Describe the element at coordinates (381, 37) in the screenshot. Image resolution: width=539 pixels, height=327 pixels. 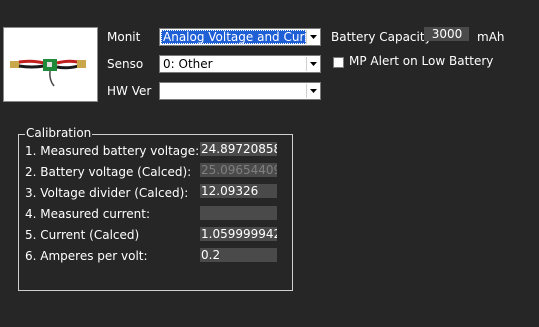
I see `battery-capacity-label: Battery Capacity` at that location.